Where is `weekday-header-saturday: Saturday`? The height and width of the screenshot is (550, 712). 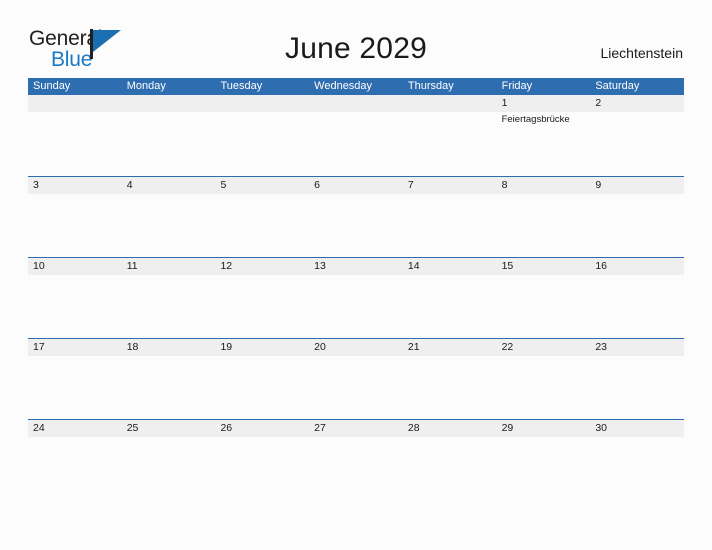 weekday-header-saturday: Saturday is located at coordinates (617, 86).